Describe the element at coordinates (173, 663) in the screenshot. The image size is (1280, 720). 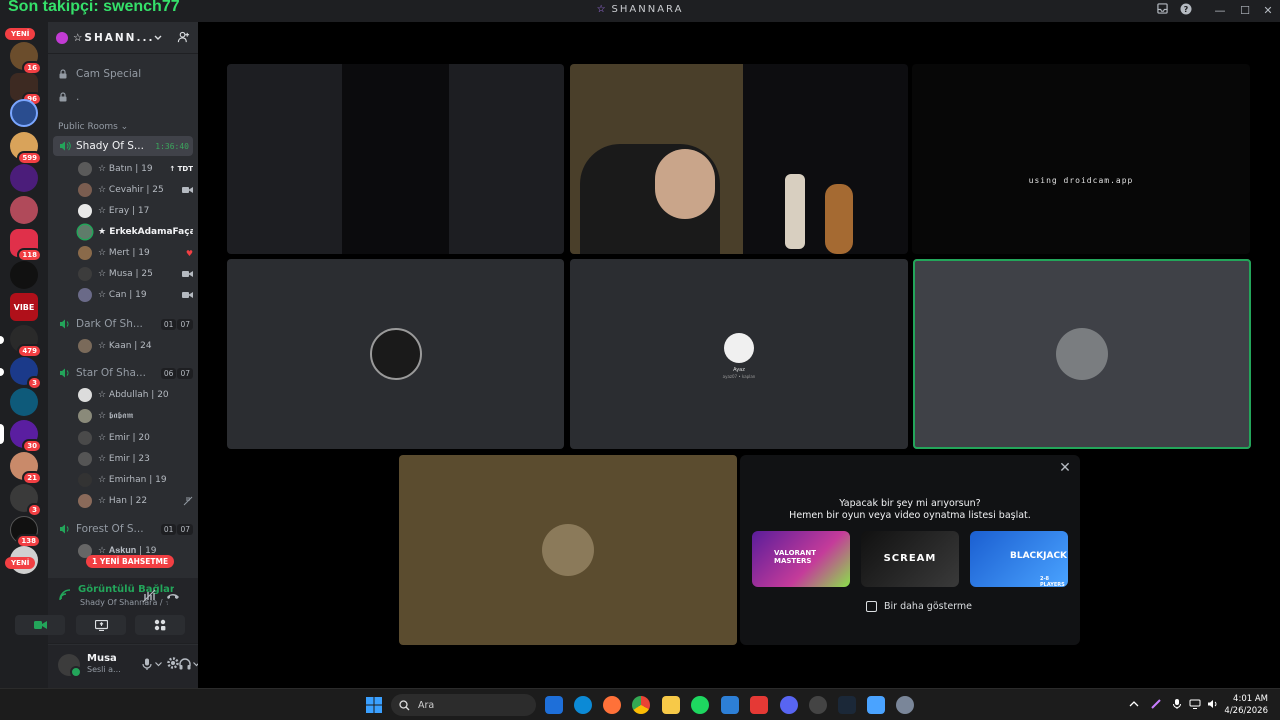
I see `settings-gear-icon` at that location.